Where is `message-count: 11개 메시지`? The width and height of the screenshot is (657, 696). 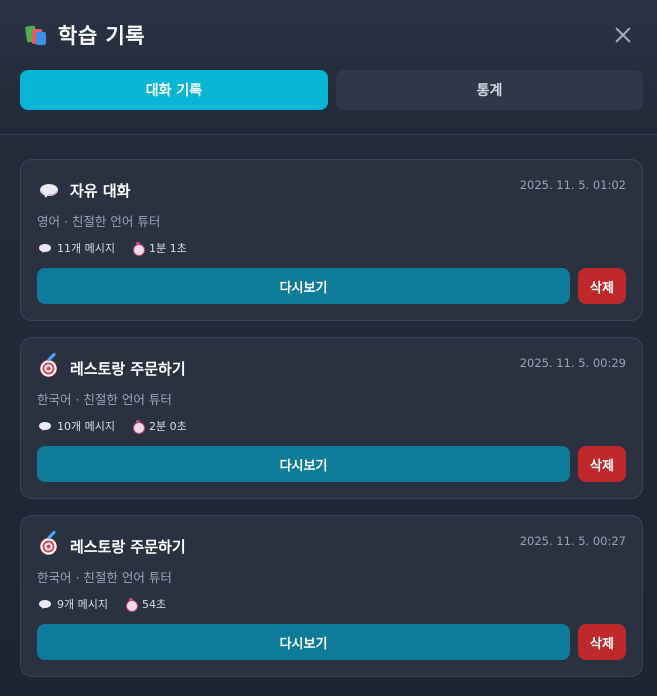 message-count: 11개 메시지 is located at coordinates (86, 248).